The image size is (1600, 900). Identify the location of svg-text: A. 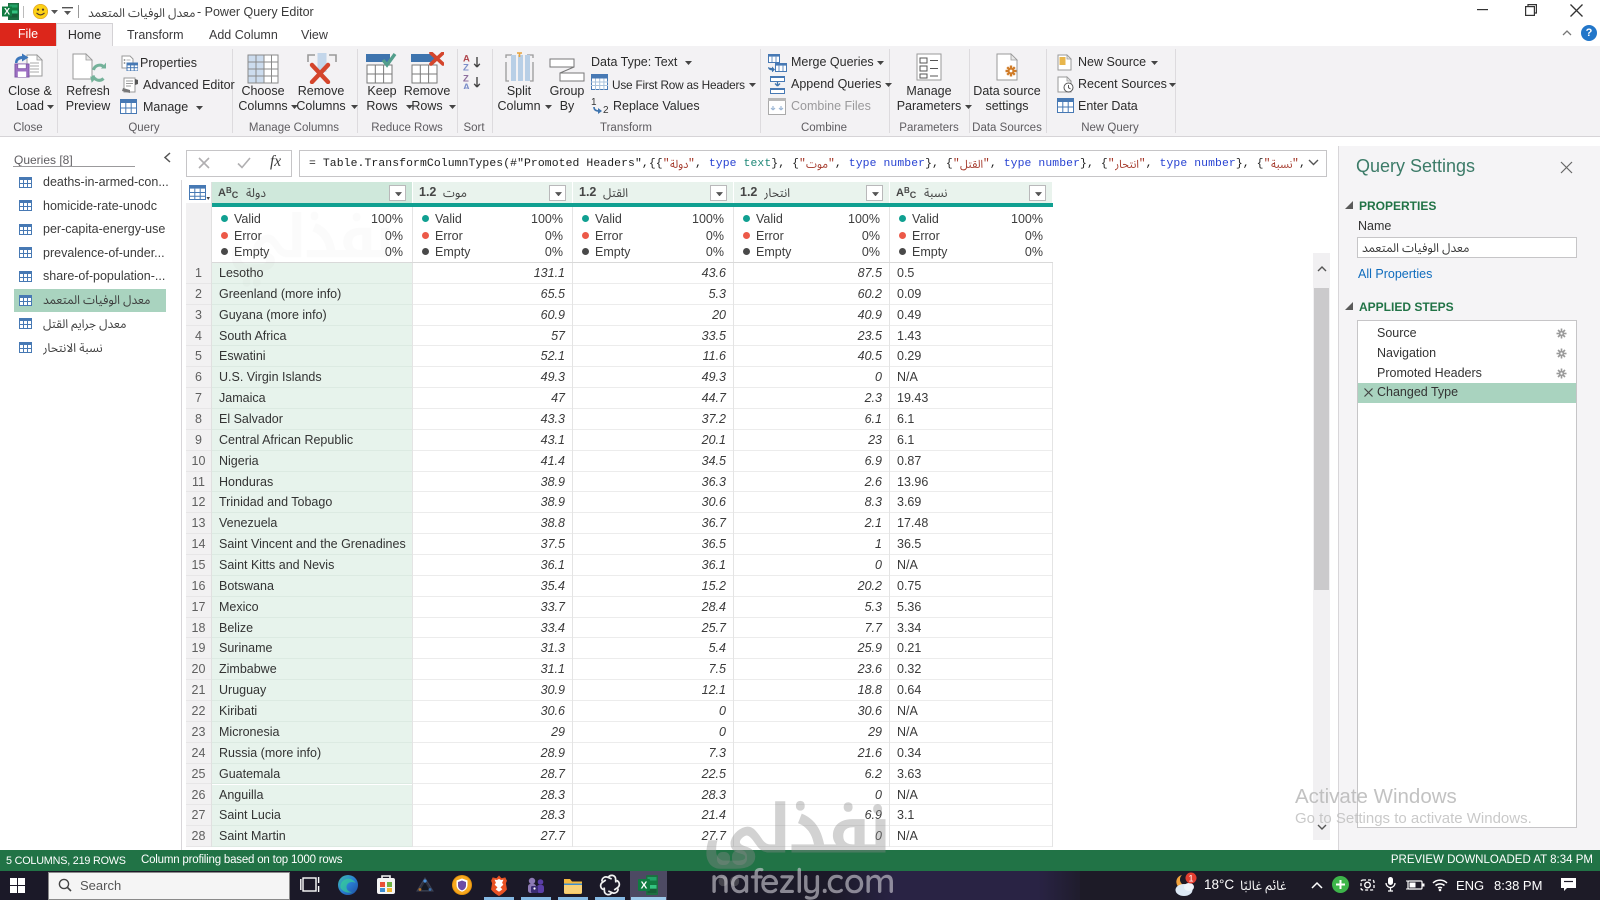
(466, 85).